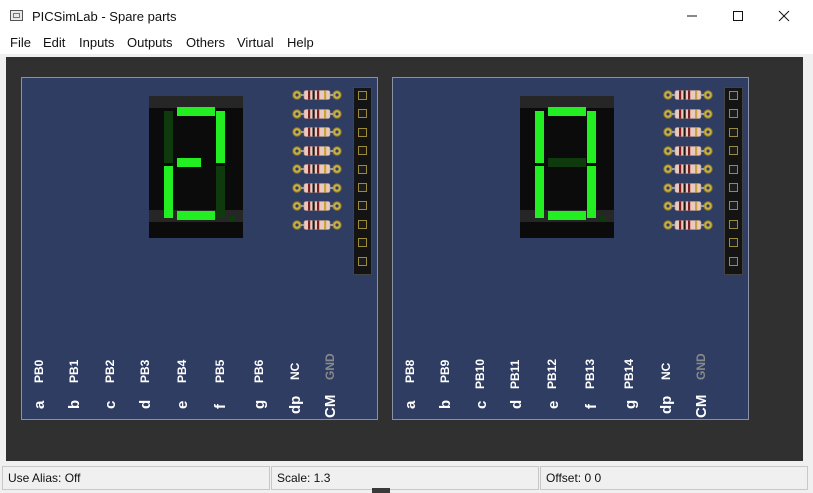 Image resolution: width=813 pixels, height=493 pixels. Describe the element at coordinates (445, 371) in the screenshot. I see `pin-label: PB9` at that location.